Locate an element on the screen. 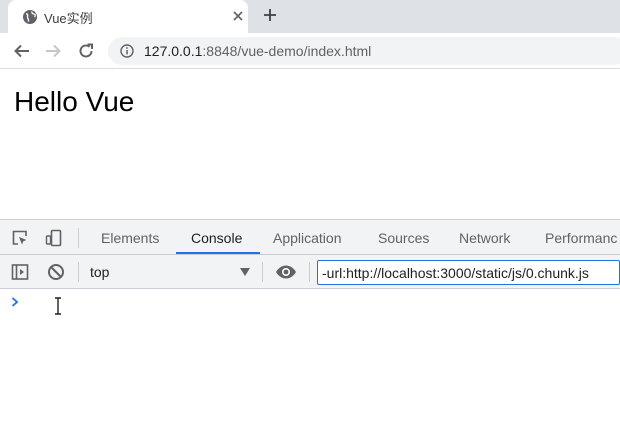  tab-console: Console is located at coordinates (216, 237).